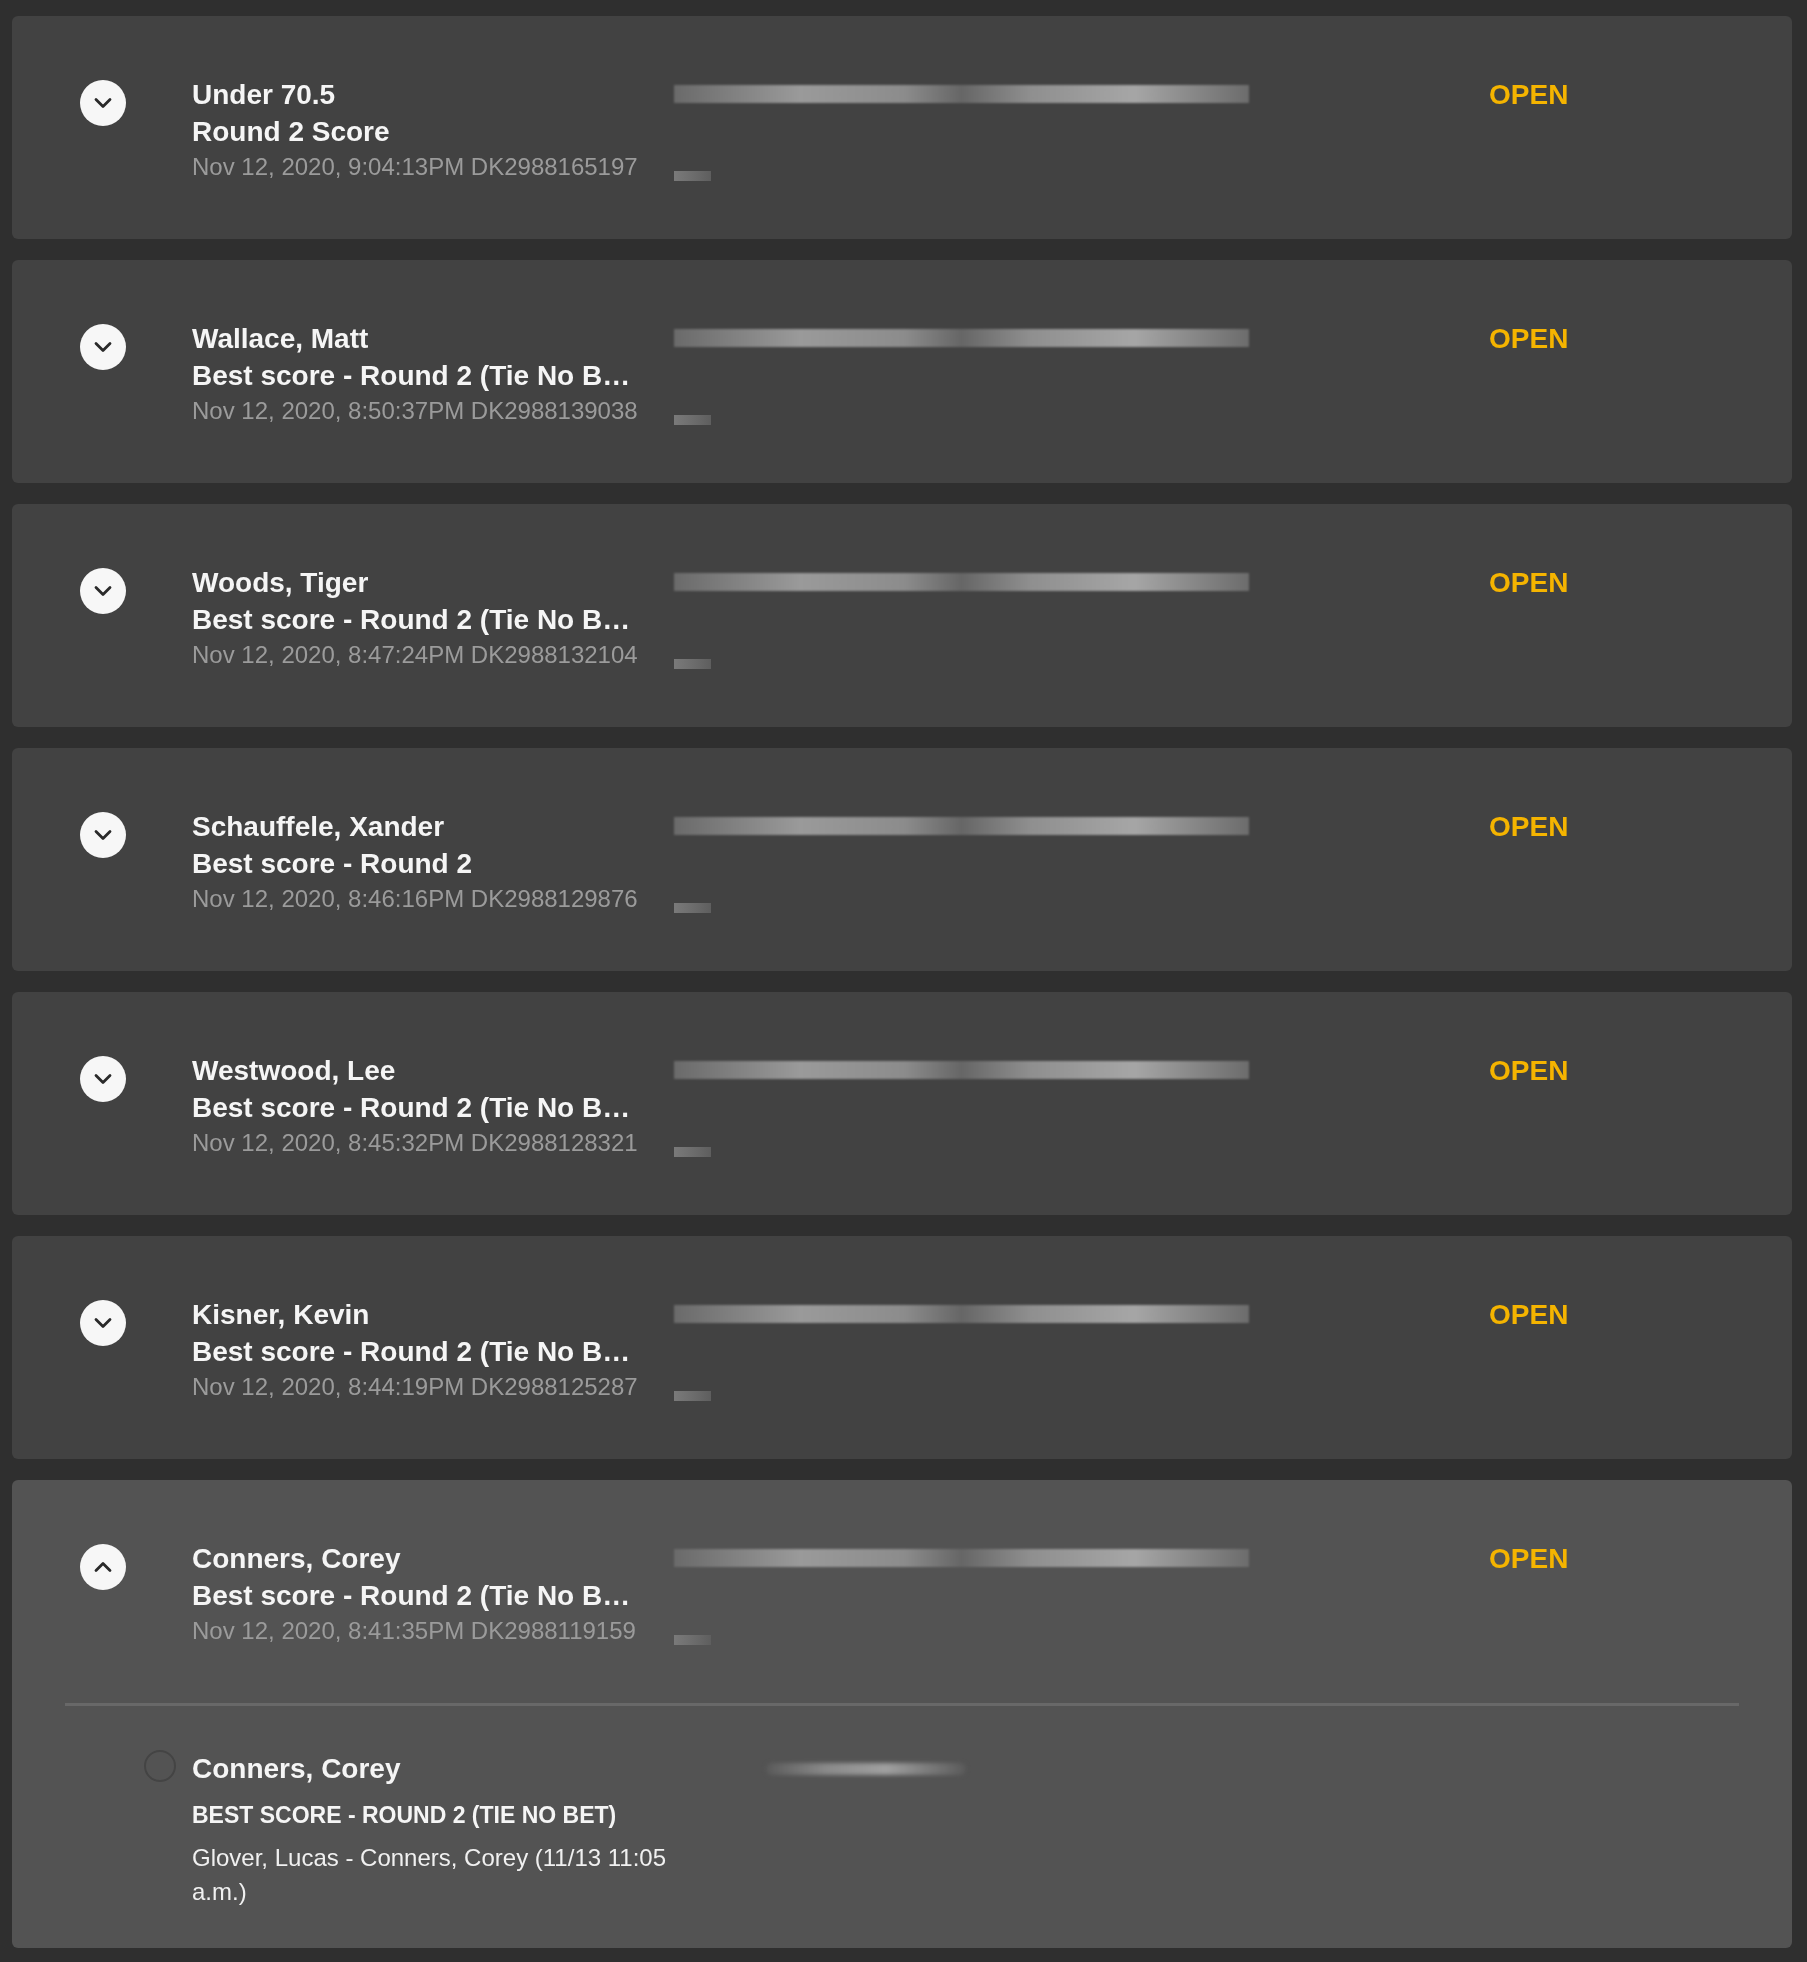  What do you see at coordinates (404, 1815) in the screenshot?
I see `leg-market: BEST SCORE - ROUND 2 (TIE NO BET)` at bounding box center [404, 1815].